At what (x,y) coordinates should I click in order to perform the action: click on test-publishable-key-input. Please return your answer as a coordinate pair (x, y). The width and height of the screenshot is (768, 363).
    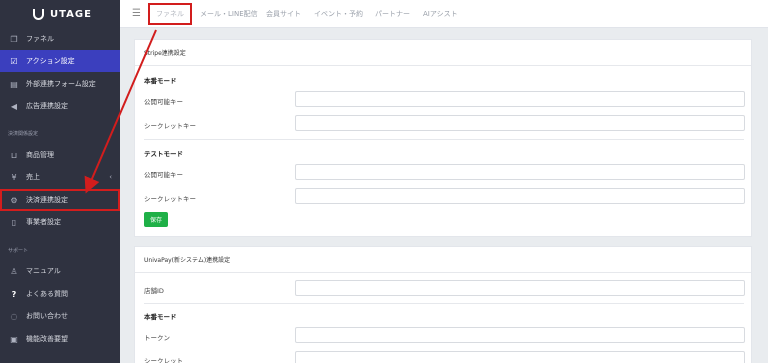
    Looking at the image, I should click on (520, 172).